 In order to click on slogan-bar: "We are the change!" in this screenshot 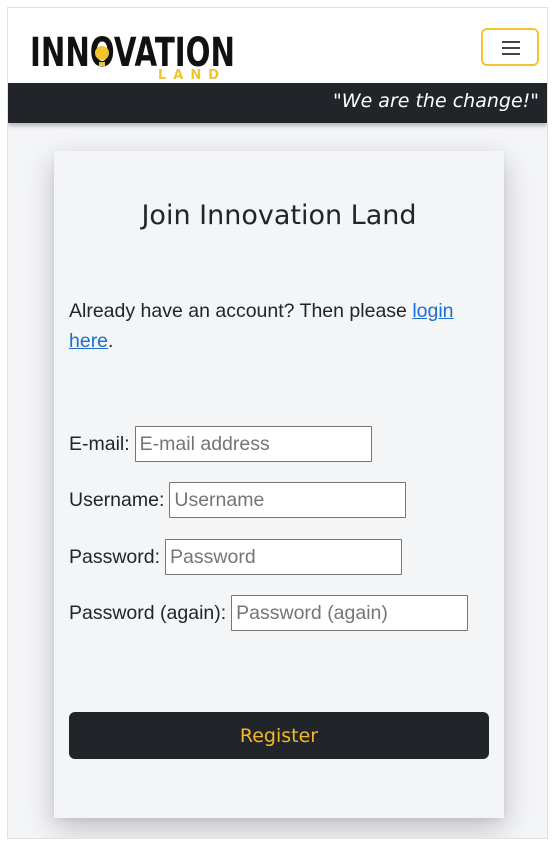, I will do `click(277, 103)`.